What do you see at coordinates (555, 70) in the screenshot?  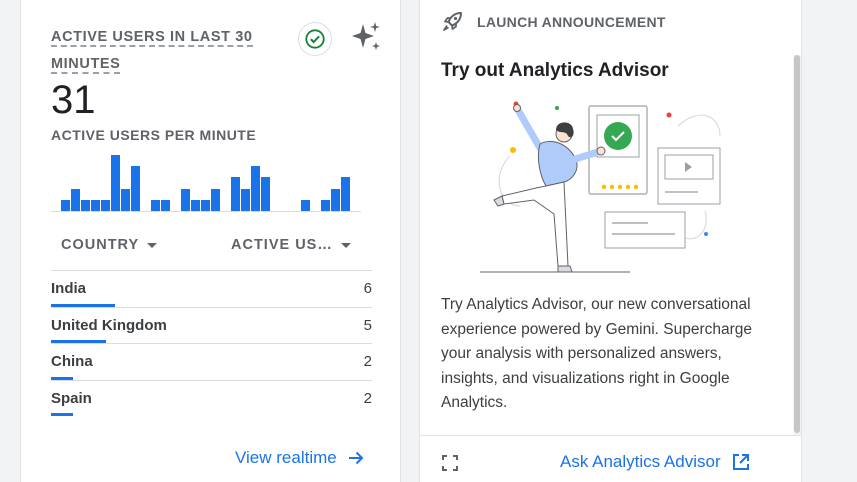 I see `advisor-title: Try out Analytics Advisor` at bounding box center [555, 70].